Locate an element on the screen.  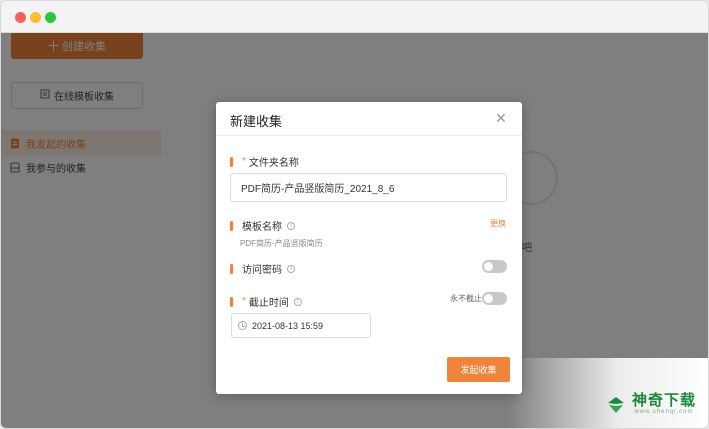
folder-name-label-text: 文件夹名称 is located at coordinates (273, 163).